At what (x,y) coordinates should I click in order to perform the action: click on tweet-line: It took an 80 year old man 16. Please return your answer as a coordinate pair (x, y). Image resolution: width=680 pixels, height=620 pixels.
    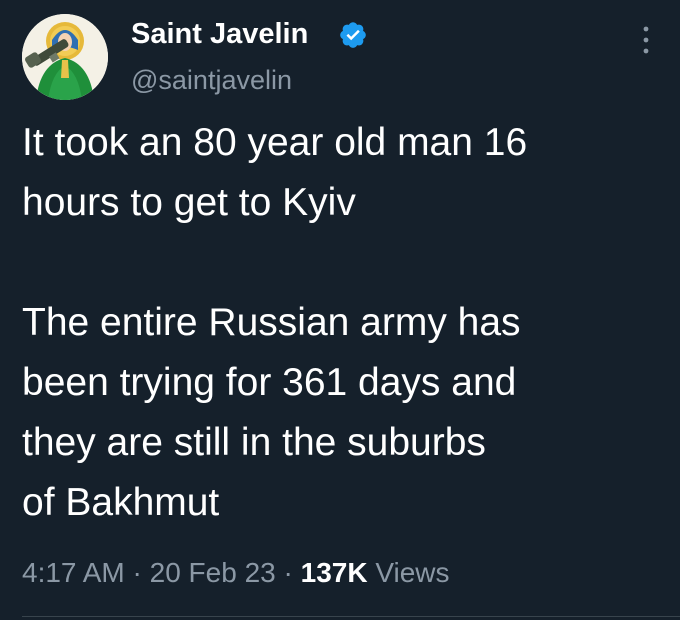
    Looking at the image, I should click on (275, 142).